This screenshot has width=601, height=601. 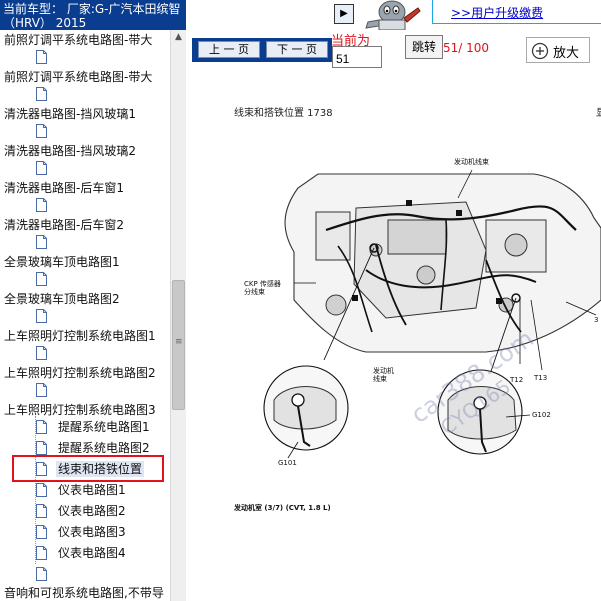 I want to click on zoom-in-button: 放大, so click(x=558, y=50).